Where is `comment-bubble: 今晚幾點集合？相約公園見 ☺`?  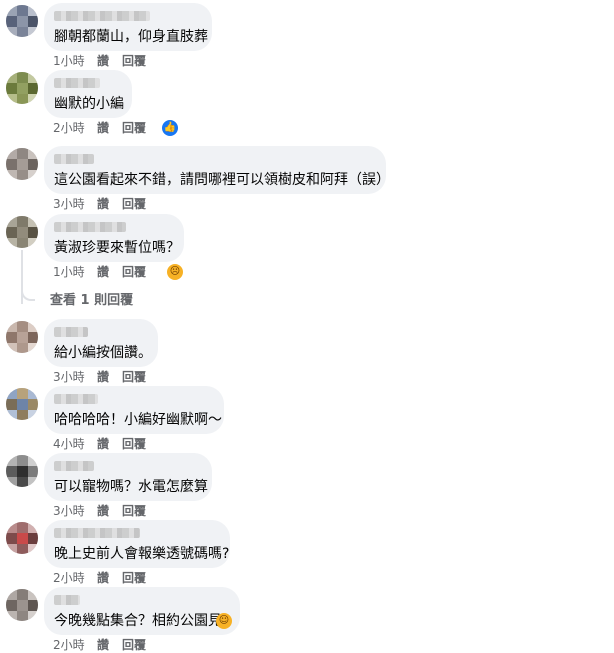 comment-bubble: 今晚幾點集合？相約公園見 ☺ is located at coordinates (142, 611).